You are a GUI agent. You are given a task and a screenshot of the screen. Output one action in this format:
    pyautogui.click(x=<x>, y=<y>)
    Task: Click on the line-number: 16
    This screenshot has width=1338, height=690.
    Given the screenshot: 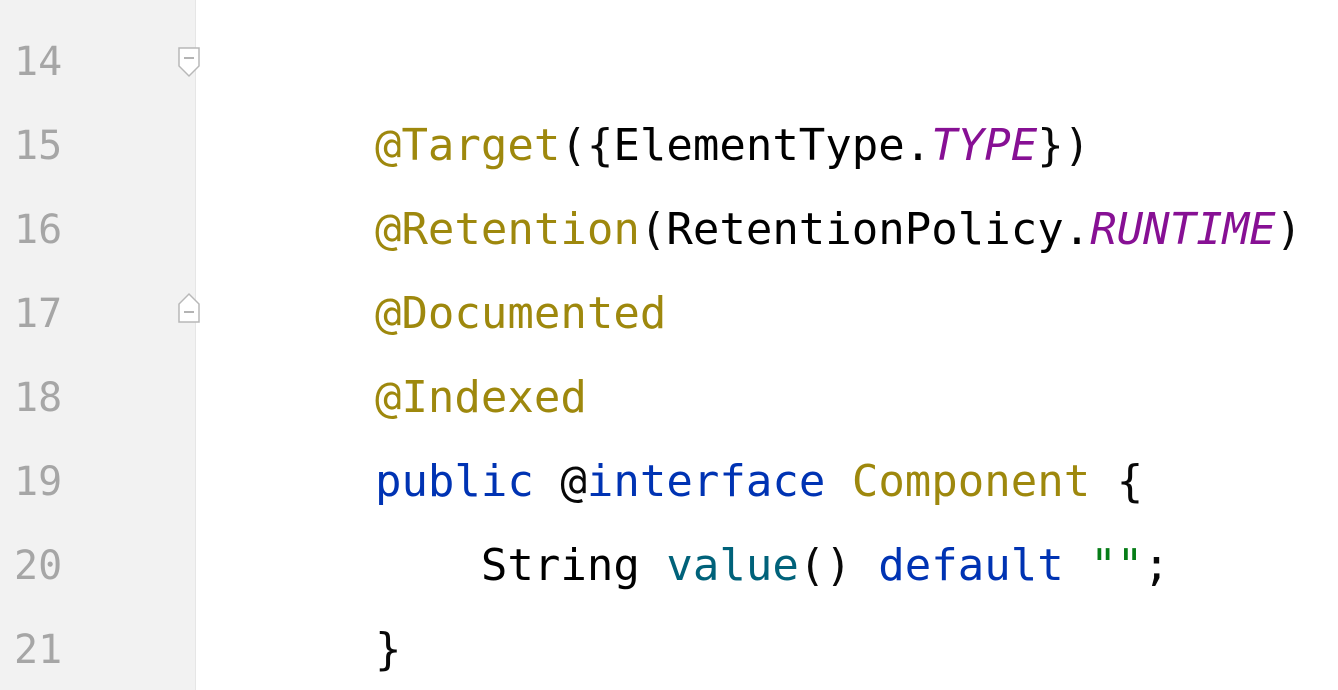 What is the action you would take?
    pyautogui.click(x=38, y=230)
    